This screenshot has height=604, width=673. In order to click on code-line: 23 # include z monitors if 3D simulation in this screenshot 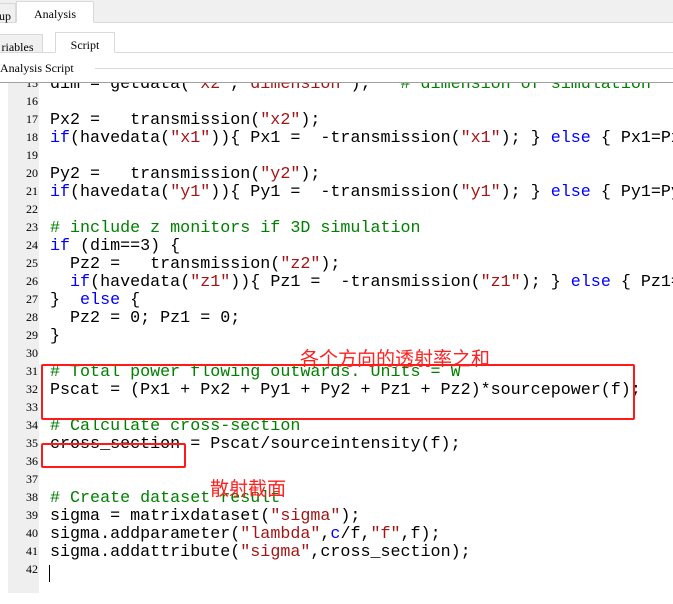, I will do `click(336, 229)`.